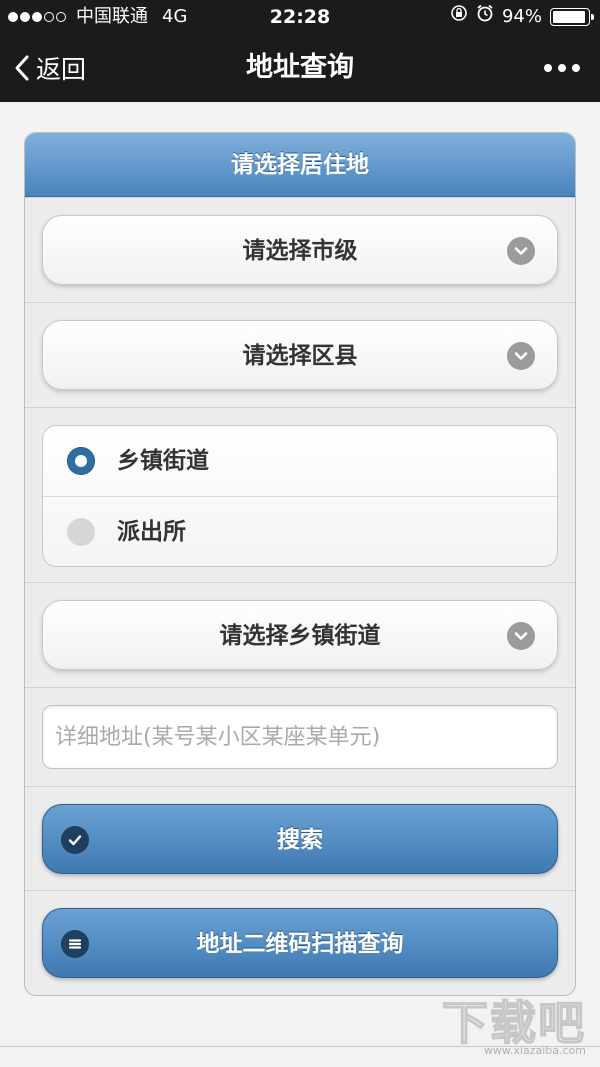 The height and width of the screenshot is (1067, 600). Describe the element at coordinates (61, 69) in the screenshot. I see `back-label: 返回` at that location.